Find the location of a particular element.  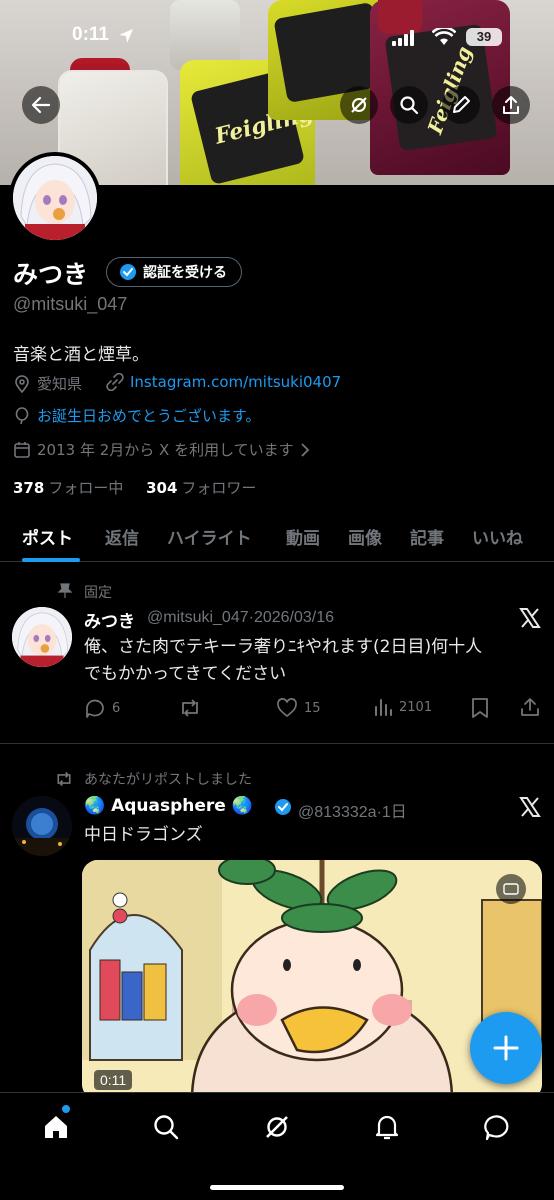

post-handle-date: @813332a·1日 is located at coordinates (352, 812).